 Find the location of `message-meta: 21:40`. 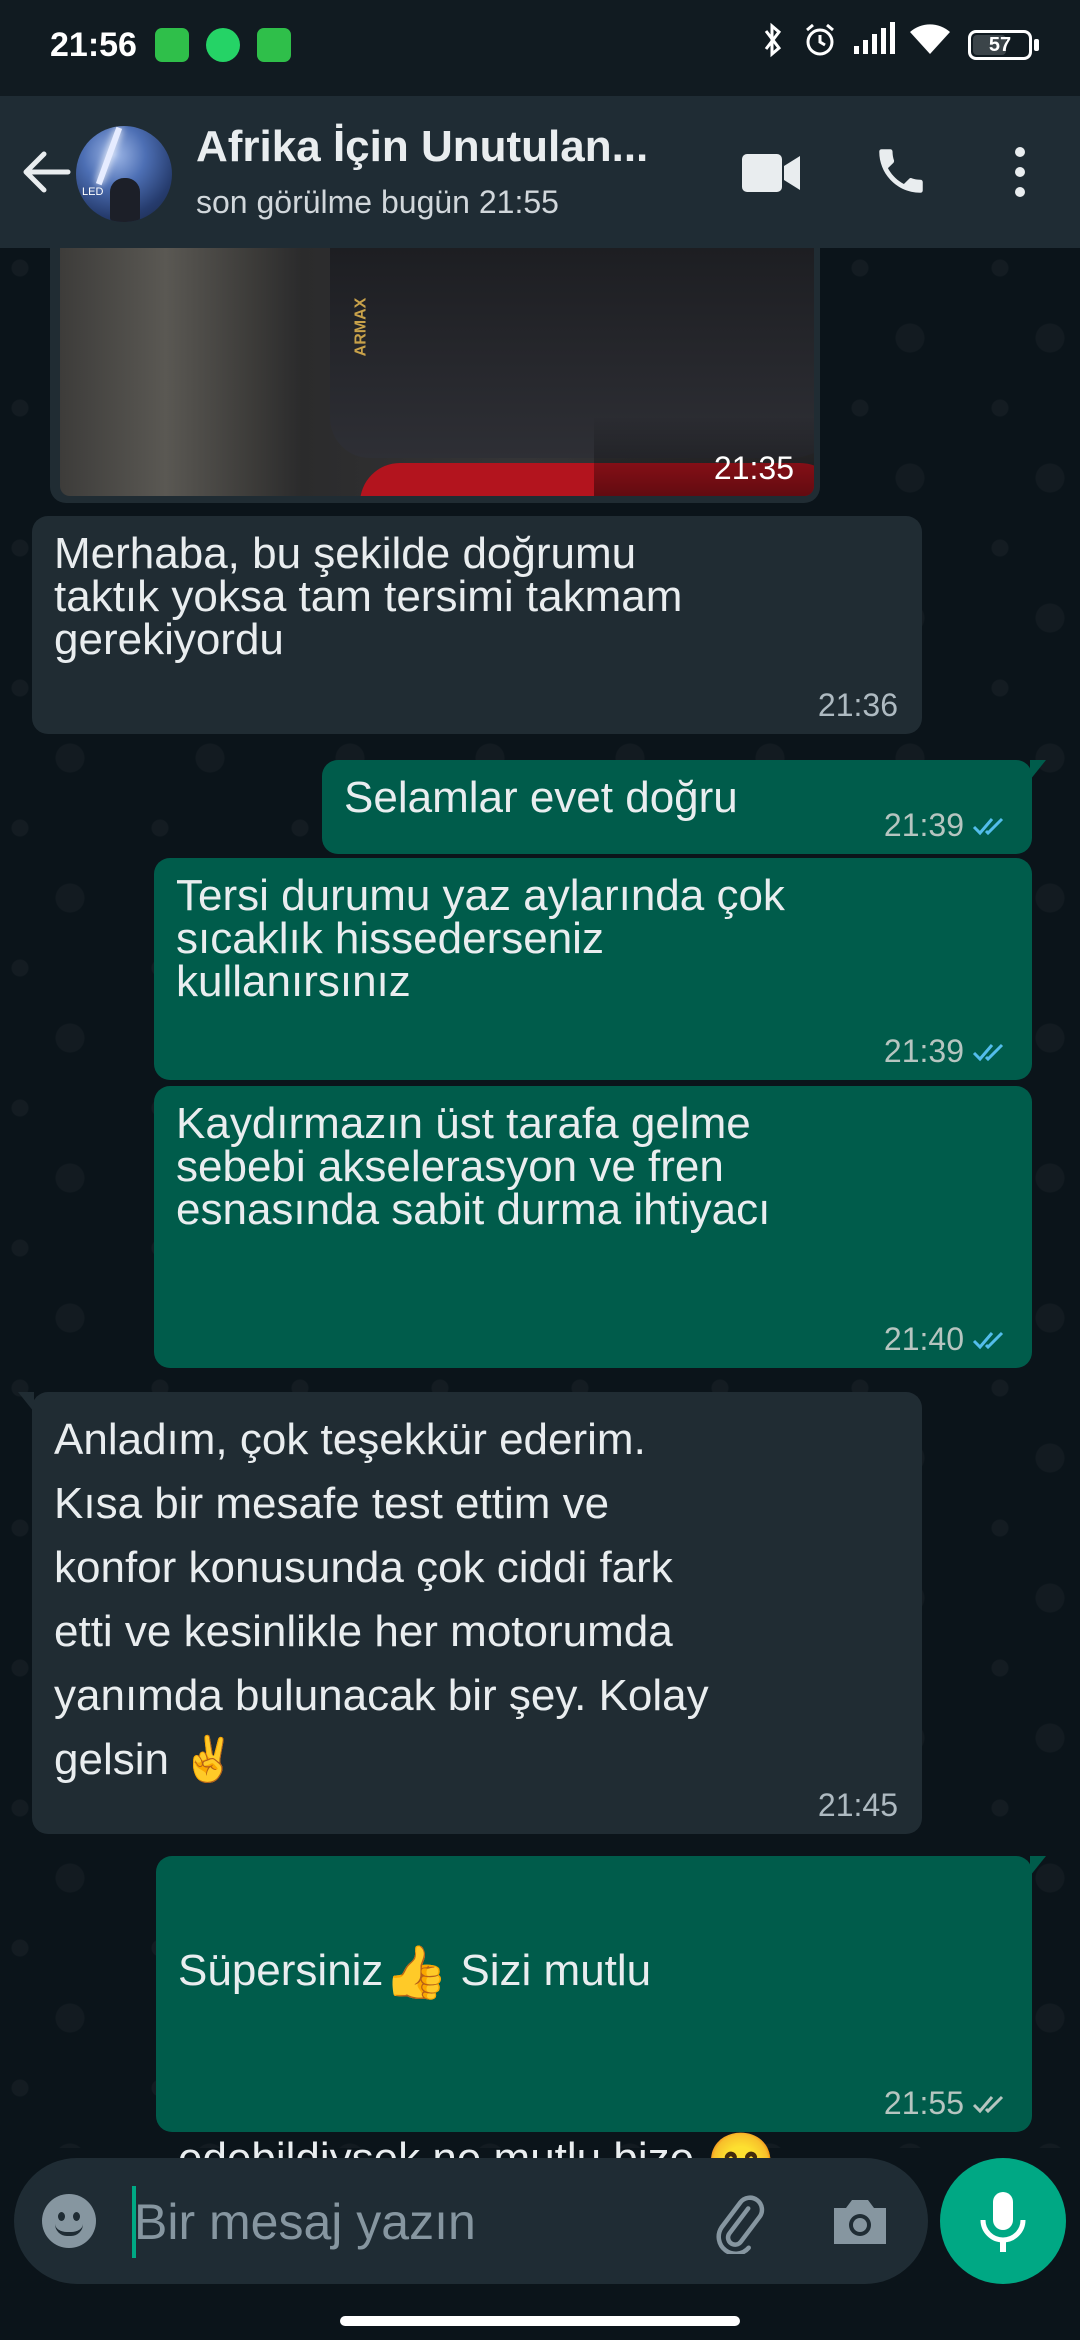

message-meta: 21:40 is located at coordinates (946, 1339).